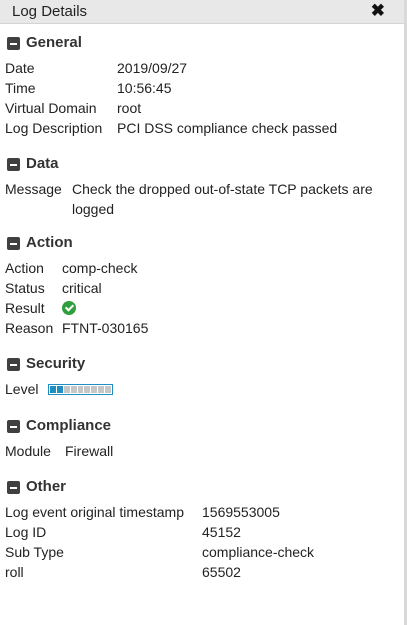 Image resolution: width=407 pixels, height=625 pixels. I want to click on section-title: Action, so click(49, 242).